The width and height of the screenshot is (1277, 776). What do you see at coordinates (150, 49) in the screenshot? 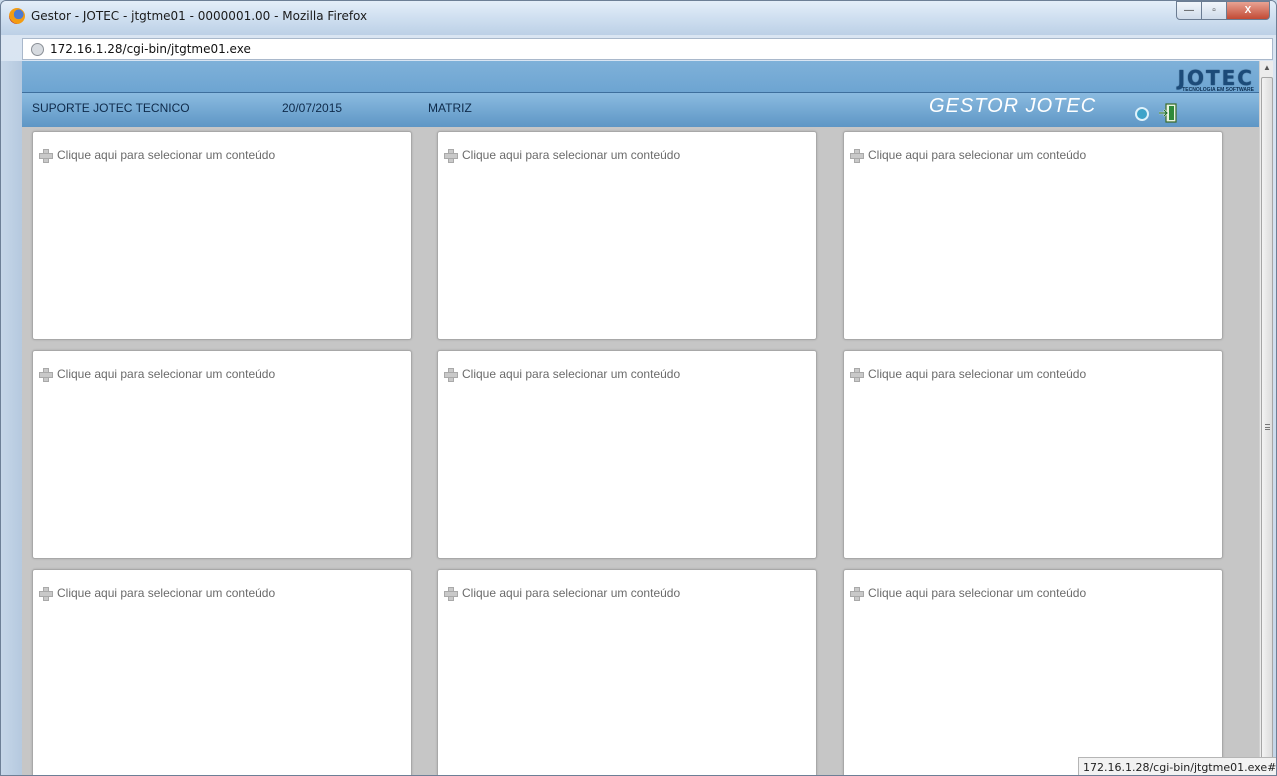
I see `url-text: 172.16.1.28/cgi-bin/jtgtme01.exe` at bounding box center [150, 49].